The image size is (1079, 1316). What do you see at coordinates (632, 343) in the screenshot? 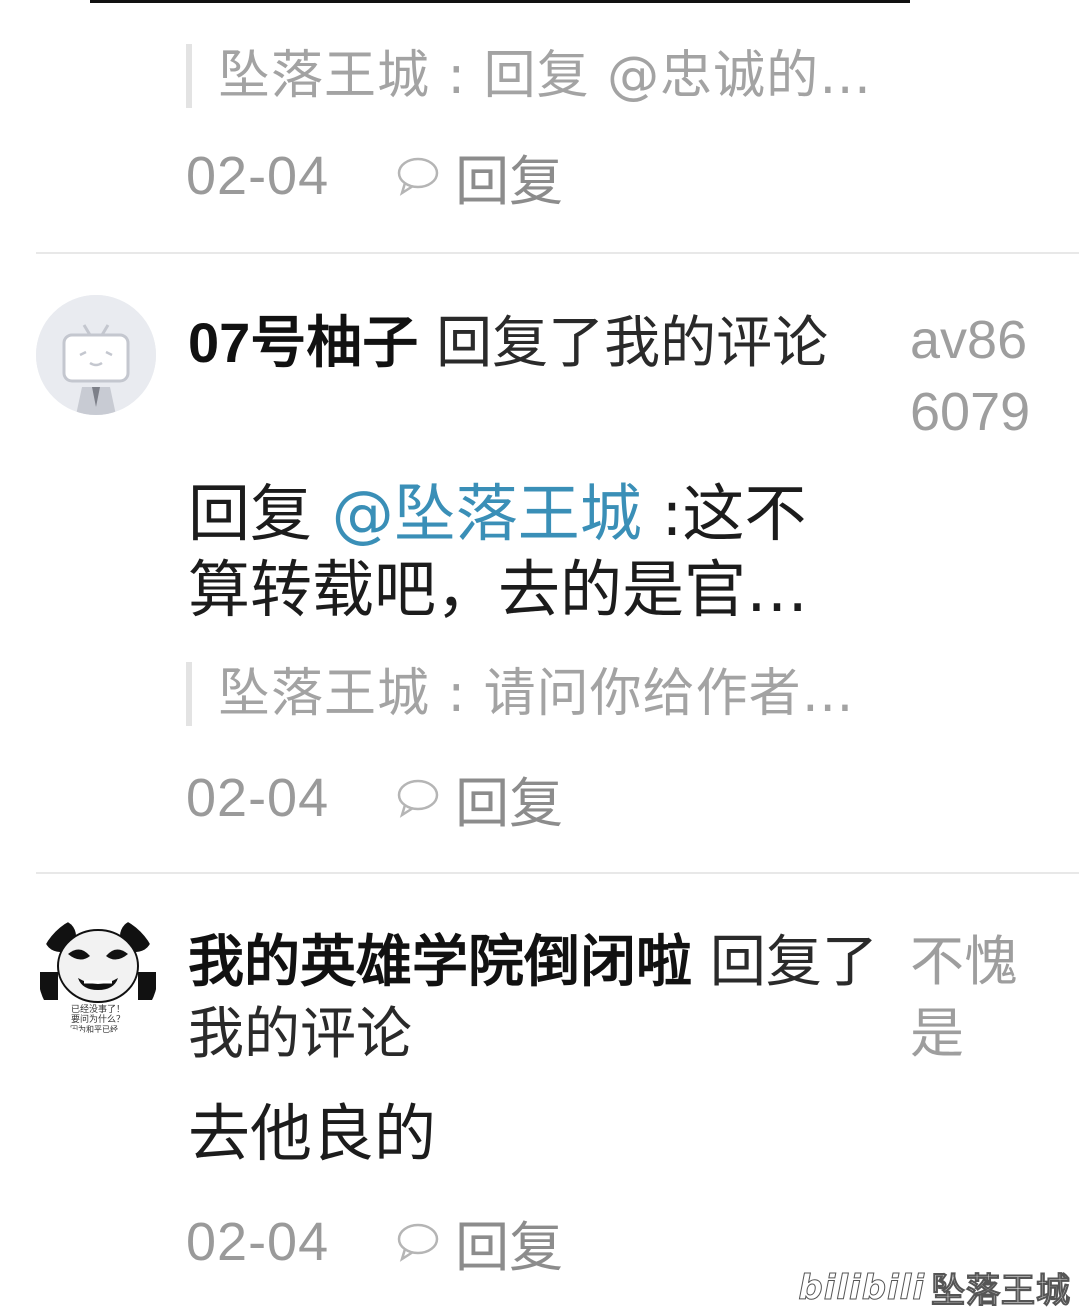
I see `action-text: 回复了我的评论` at bounding box center [632, 343].